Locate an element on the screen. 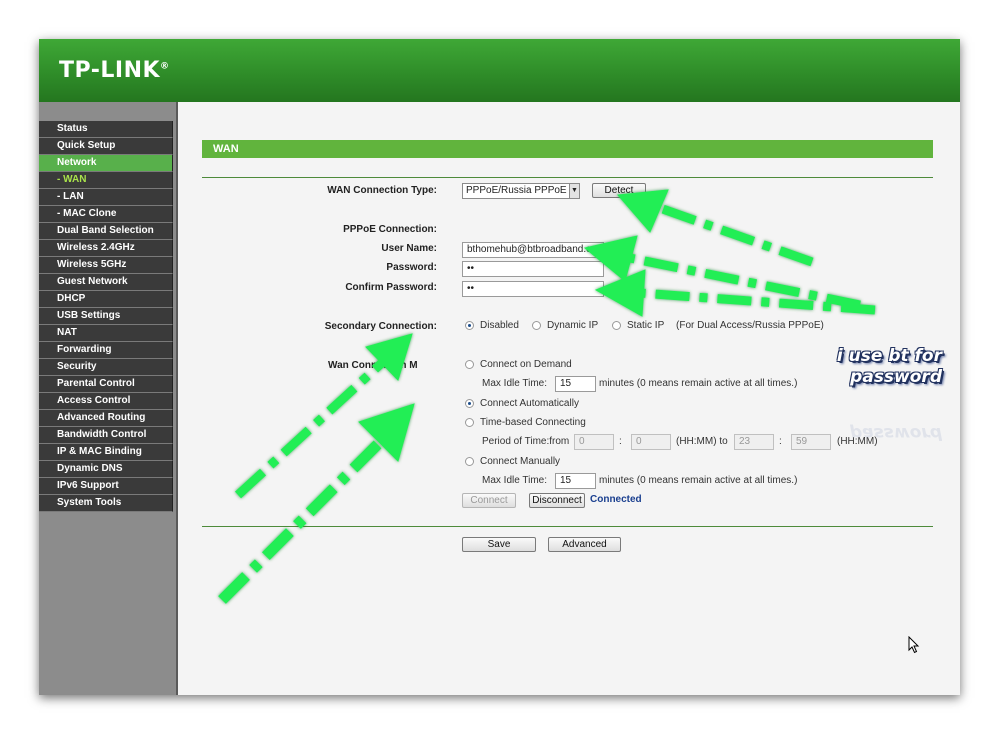  annotation-text: i use bt for password is located at coordinates (889, 366).